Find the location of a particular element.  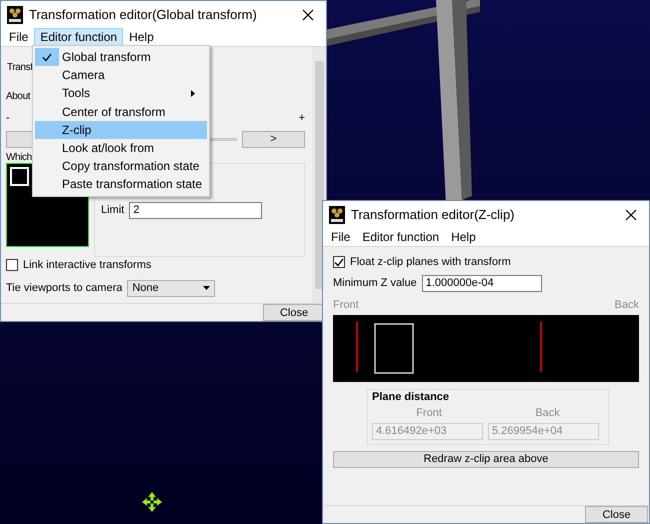

which-label: Which is located at coordinates (19, 157).